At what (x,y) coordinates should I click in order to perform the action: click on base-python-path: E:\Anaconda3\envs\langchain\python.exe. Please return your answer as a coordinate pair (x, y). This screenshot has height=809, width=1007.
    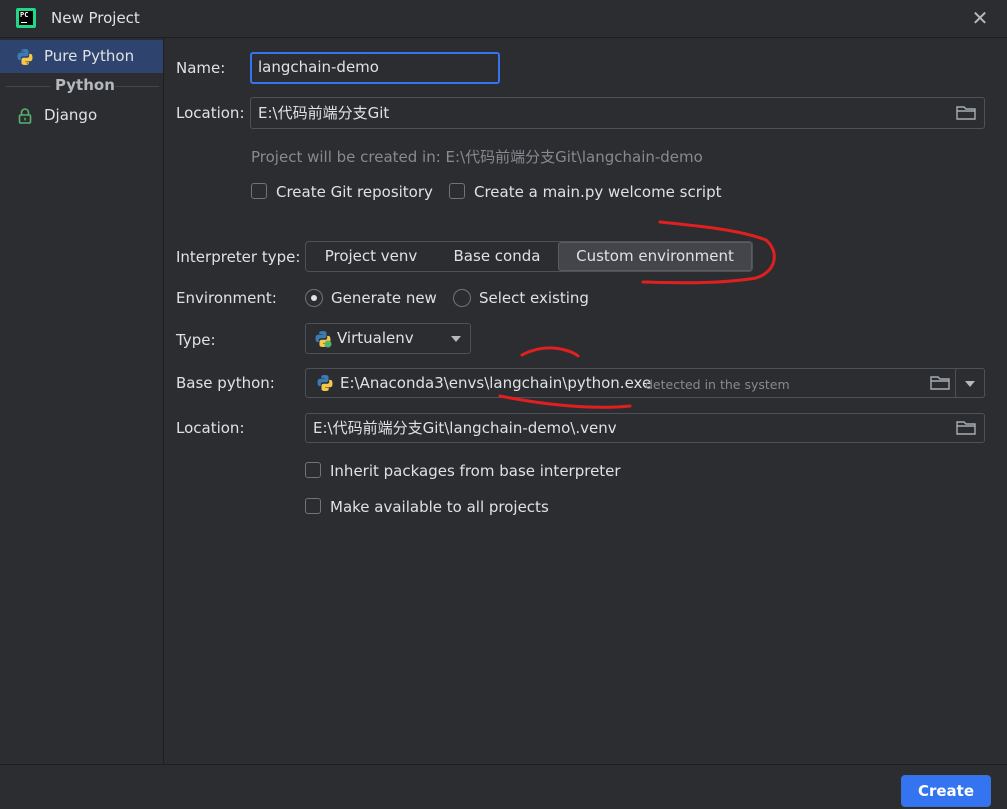
    Looking at the image, I should click on (496, 383).